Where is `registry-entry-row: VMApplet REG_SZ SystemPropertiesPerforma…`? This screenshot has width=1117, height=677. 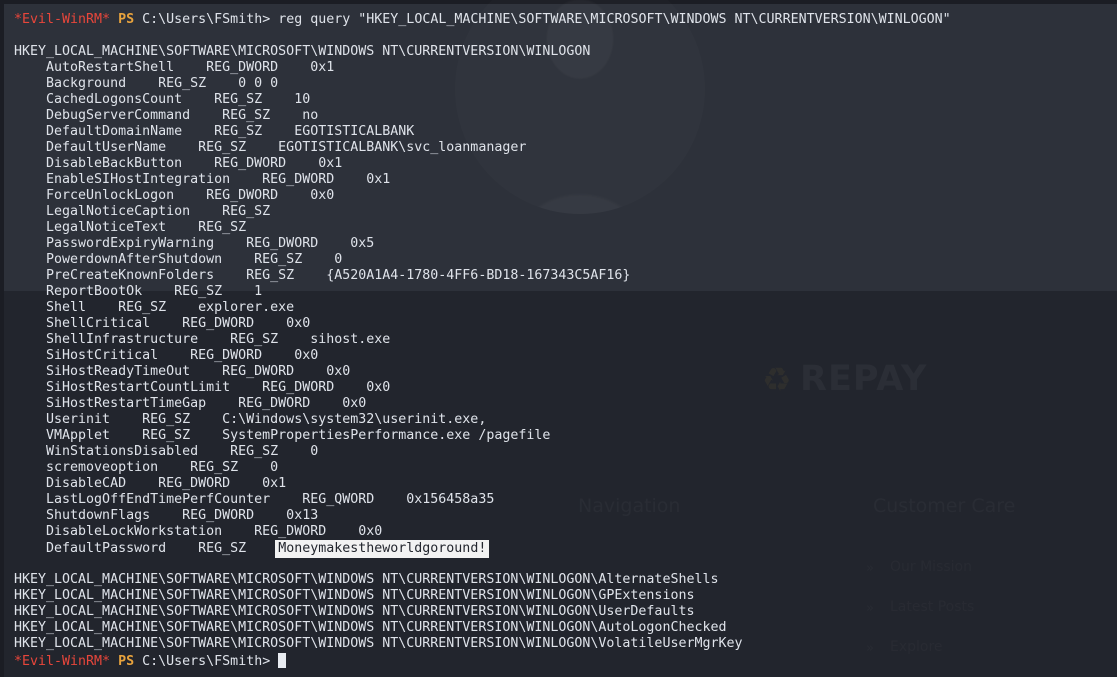
registry-entry-row: VMApplet REG_SZ SystemPropertiesPerforma… is located at coordinates (282, 435).